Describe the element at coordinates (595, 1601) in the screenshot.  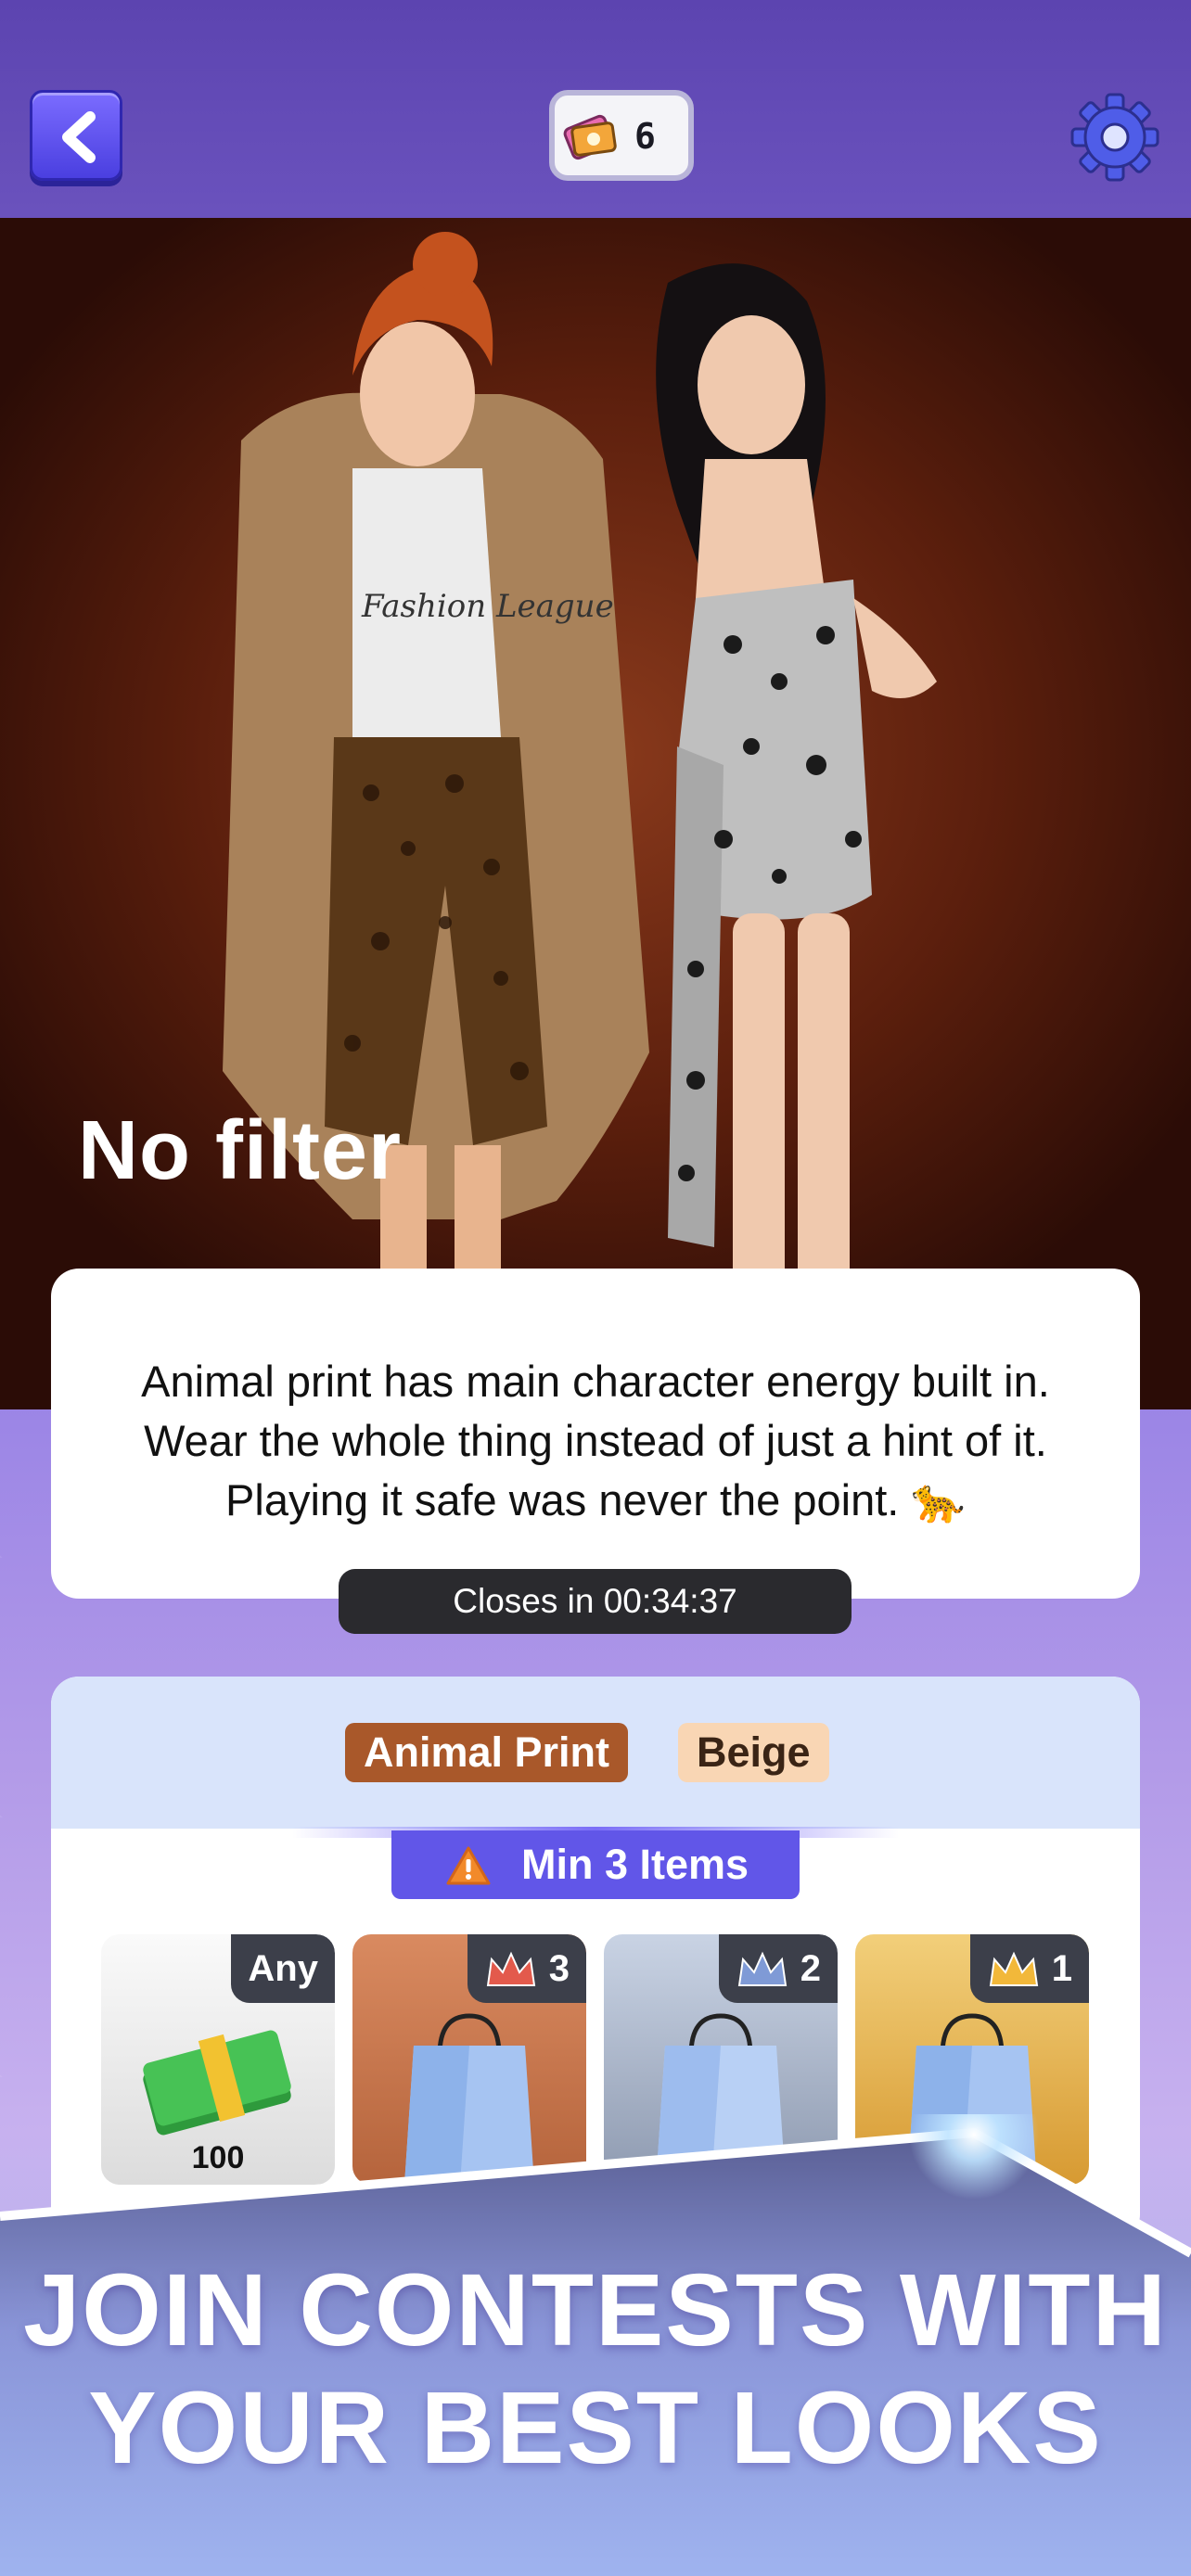
I see `closing-timer: Closes in 00:34:37` at that location.